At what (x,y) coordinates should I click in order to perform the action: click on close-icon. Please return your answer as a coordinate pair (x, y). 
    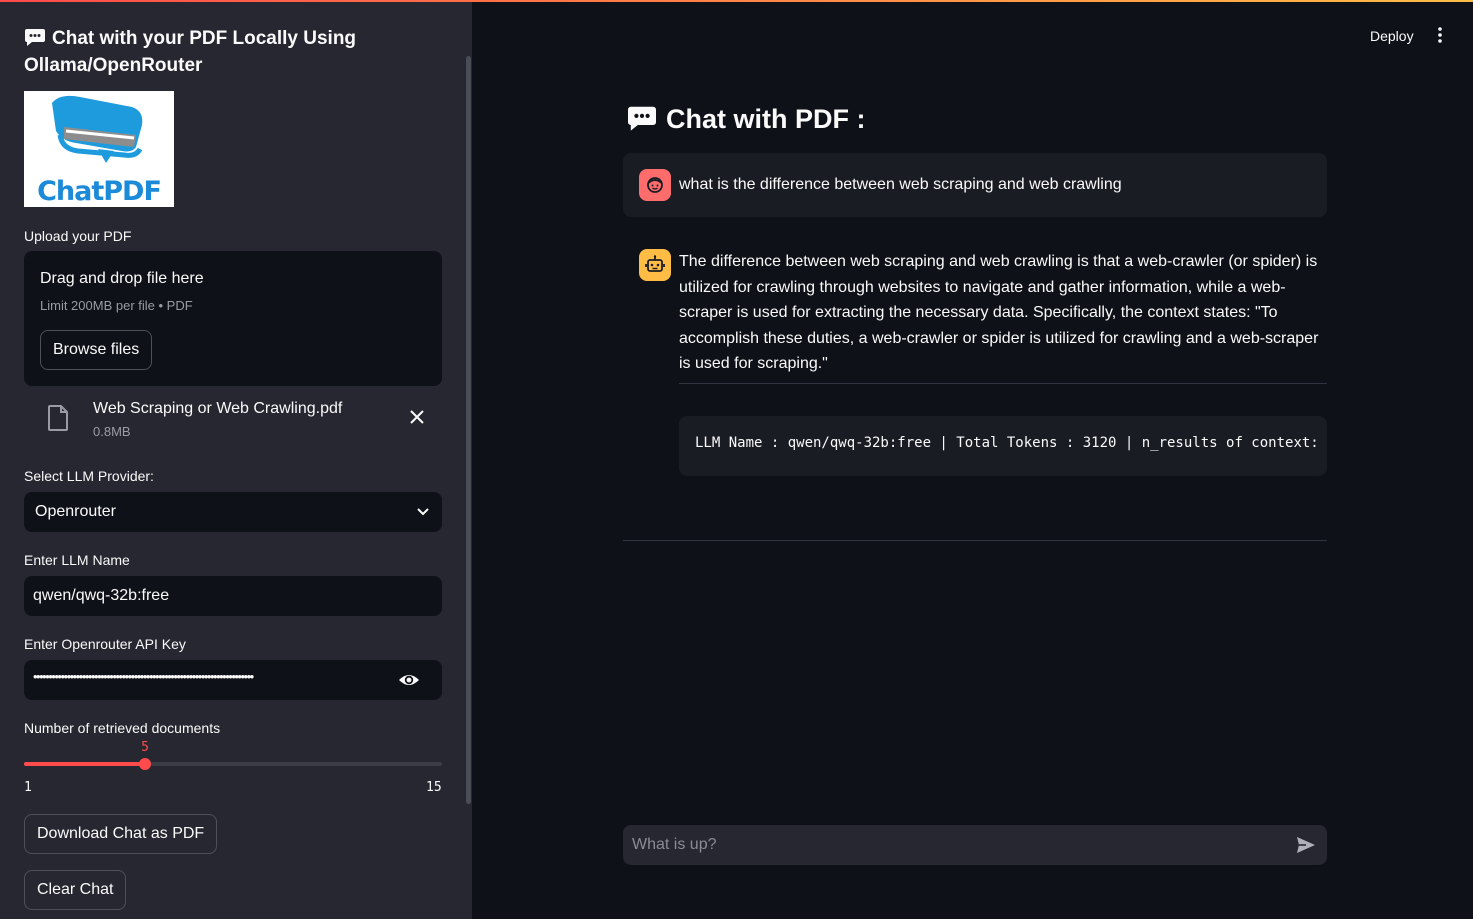
    Looking at the image, I should click on (417, 417).